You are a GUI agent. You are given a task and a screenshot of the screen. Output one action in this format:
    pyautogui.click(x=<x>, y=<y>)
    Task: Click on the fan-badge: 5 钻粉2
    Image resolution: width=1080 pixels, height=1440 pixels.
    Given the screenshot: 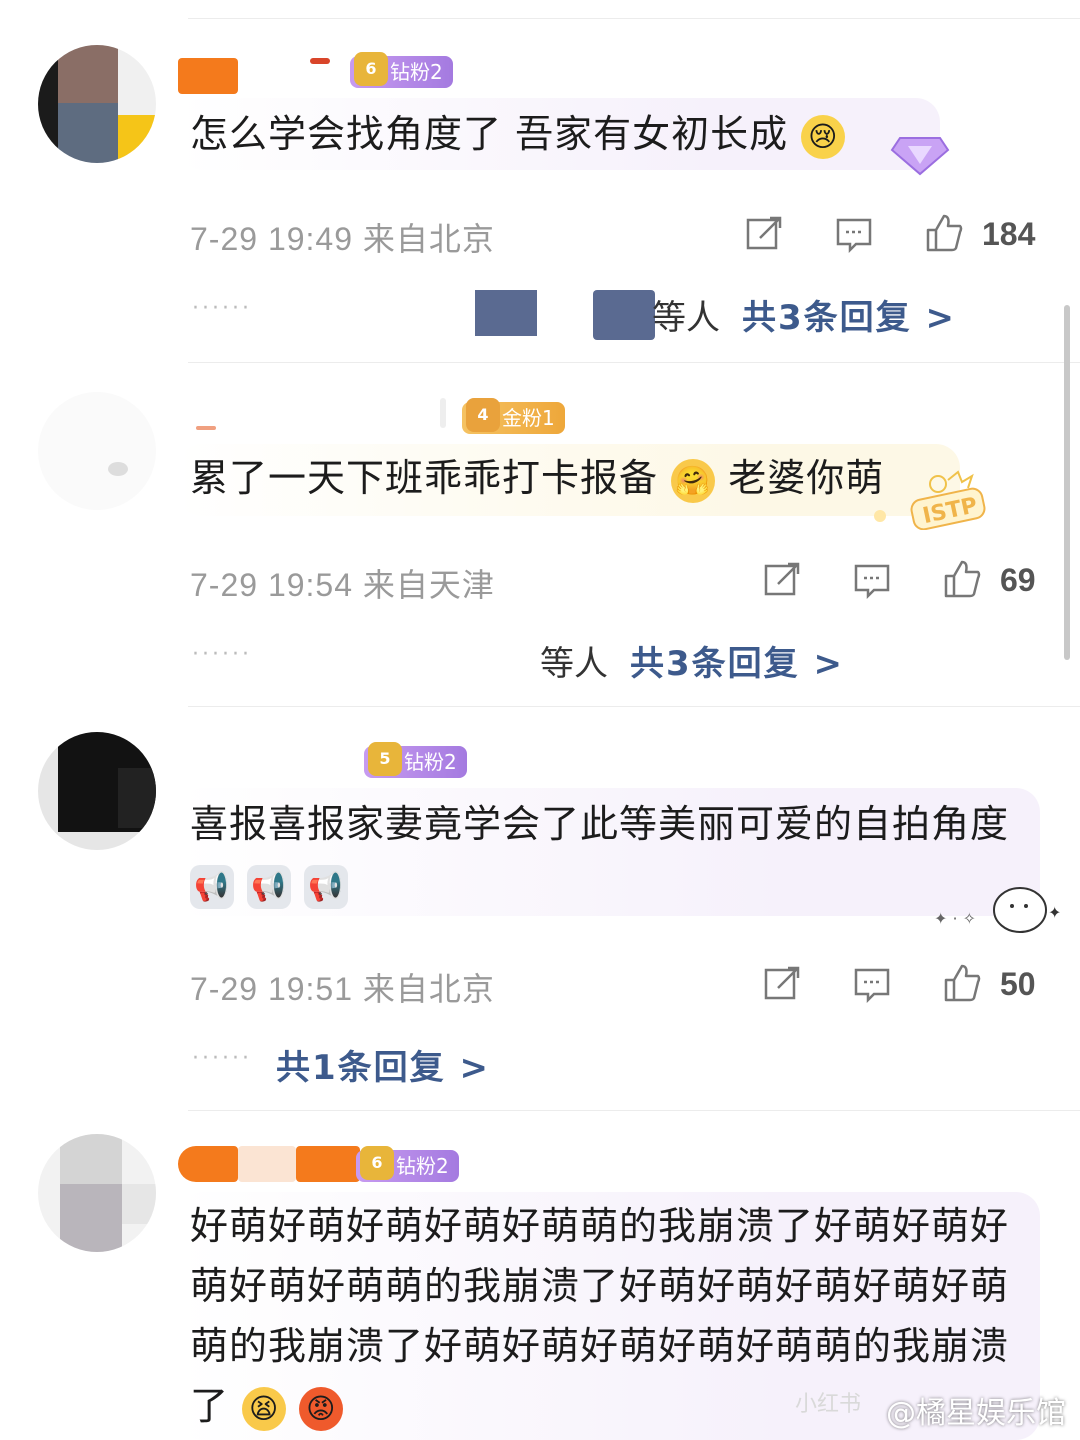 What is the action you would take?
    pyautogui.click(x=415, y=760)
    